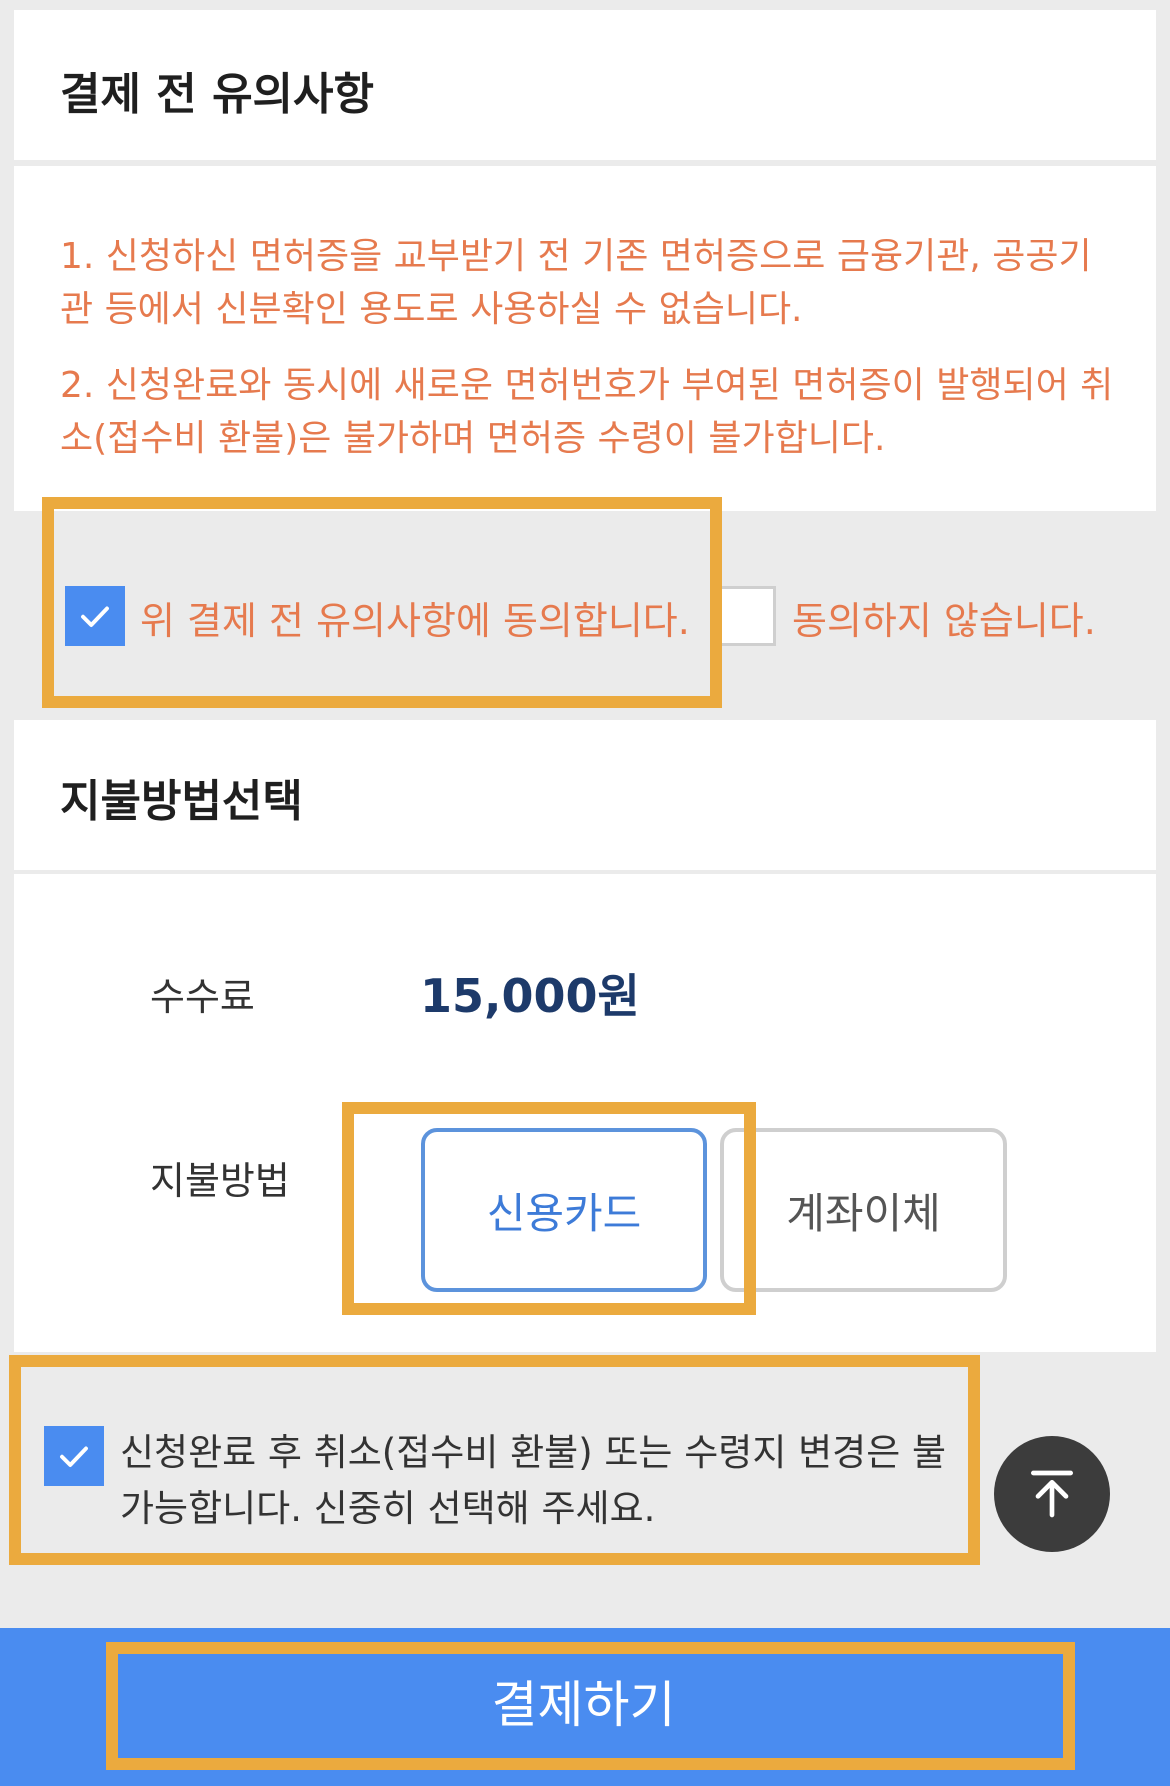 Image resolution: width=1170 pixels, height=1786 pixels. What do you see at coordinates (217, 94) in the screenshot?
I see `notice-title: 결제 전 유의사항` at bounding box center [217, 94].